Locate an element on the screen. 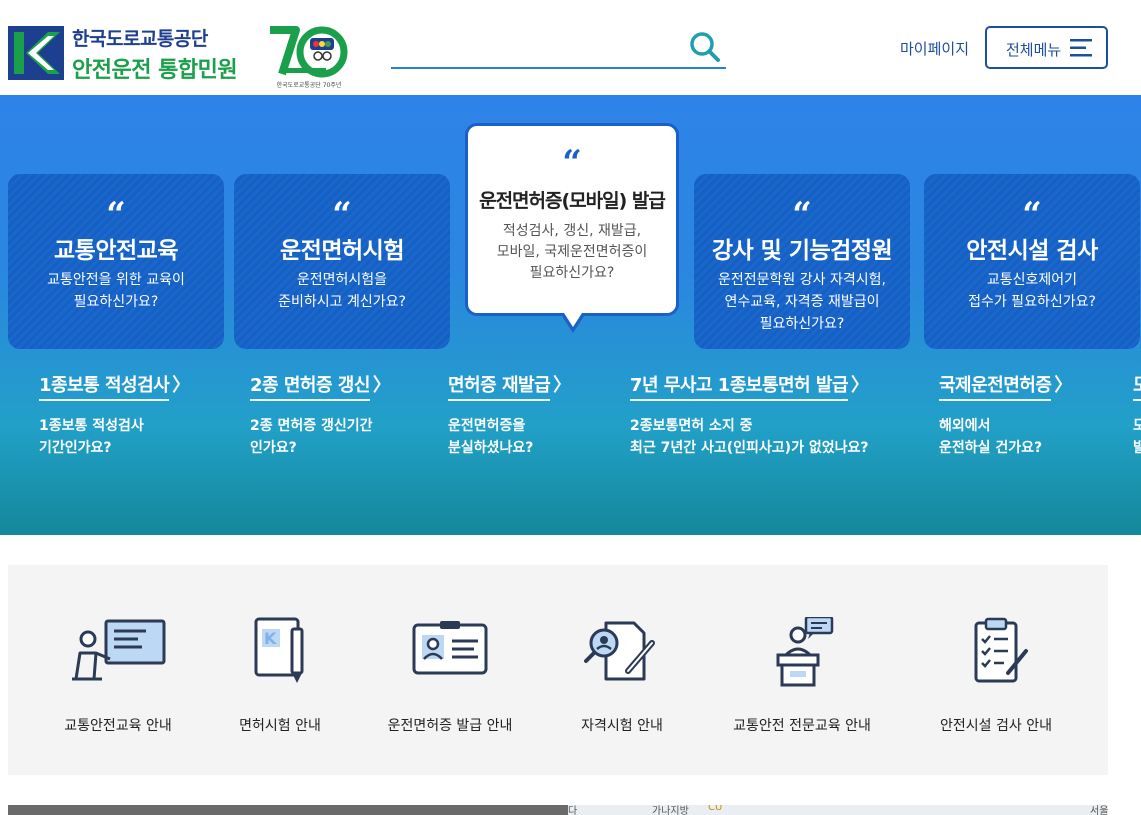  guide-label: 자격시험 안내 is located at coordinates (622, 726).